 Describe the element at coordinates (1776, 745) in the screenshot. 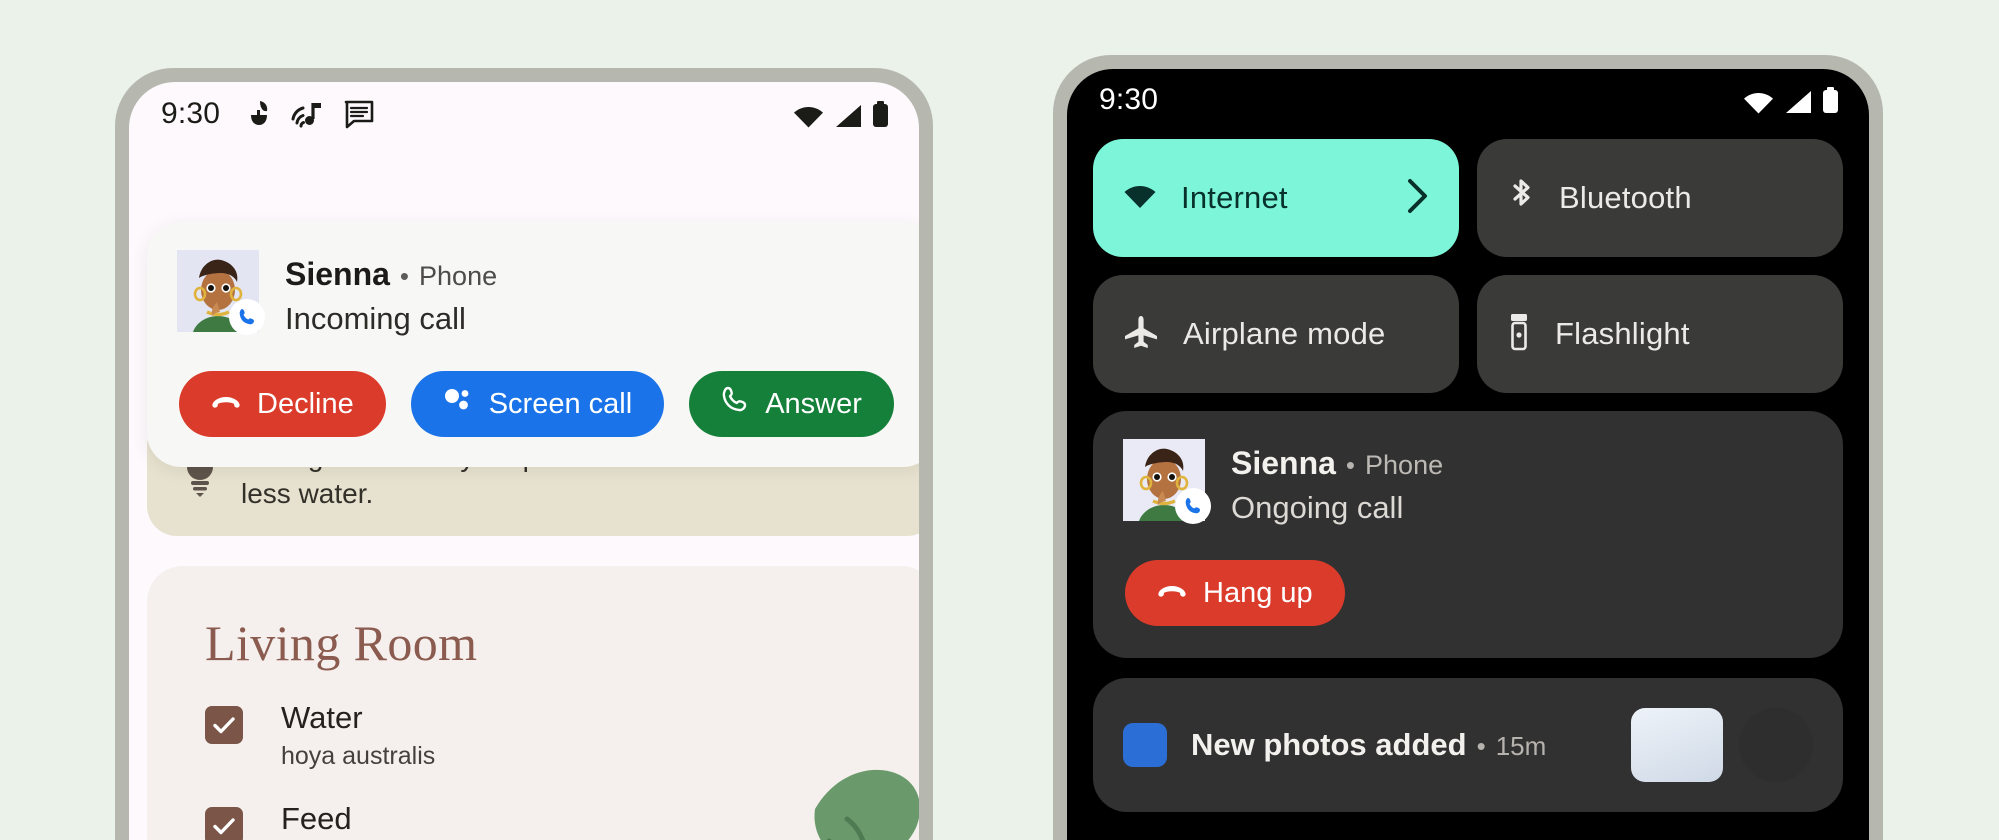

I see `photo-thumbnail-round` at that location.